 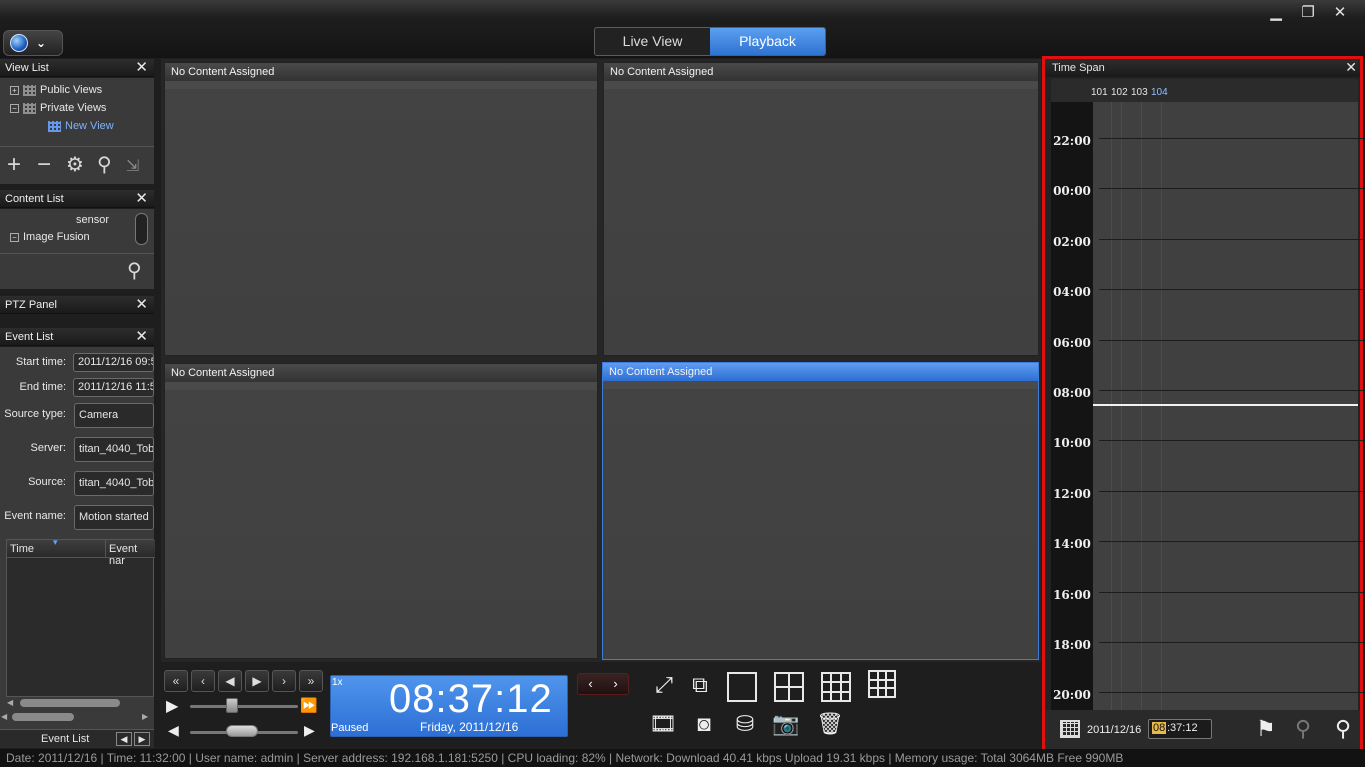 What do you see at coordinates (230, 681) in the screenshot?
I see `reverse-play-button: ◀` at bounding box center [230, 681].